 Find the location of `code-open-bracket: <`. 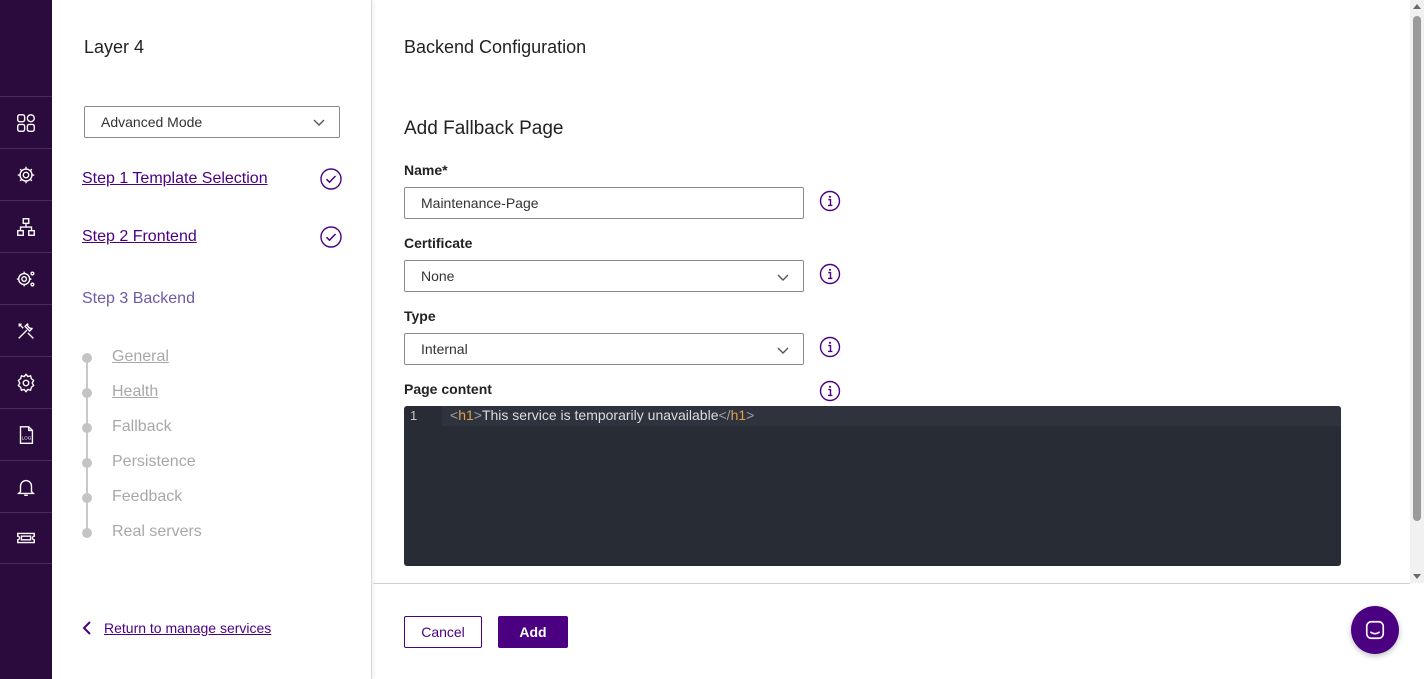

code-open-bracket: < is located at coordinates (454, 415).